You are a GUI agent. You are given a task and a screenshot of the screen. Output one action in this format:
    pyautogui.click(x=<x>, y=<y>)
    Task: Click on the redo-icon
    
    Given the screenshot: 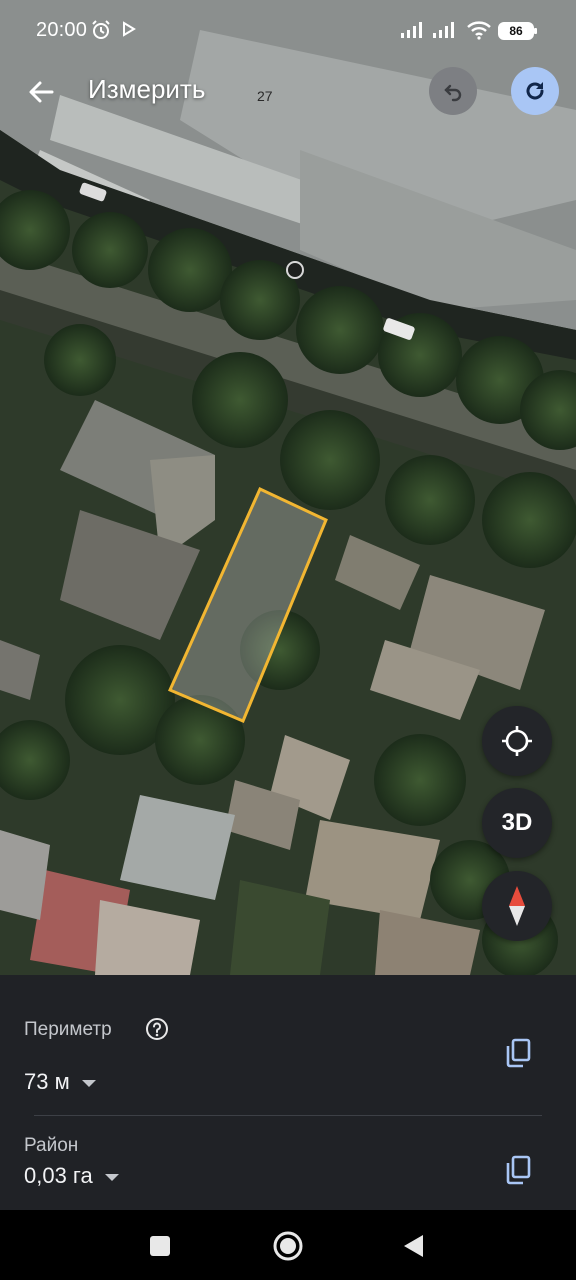 What is the action you would take?
    pyautogui.click(x=535, y=91)
    